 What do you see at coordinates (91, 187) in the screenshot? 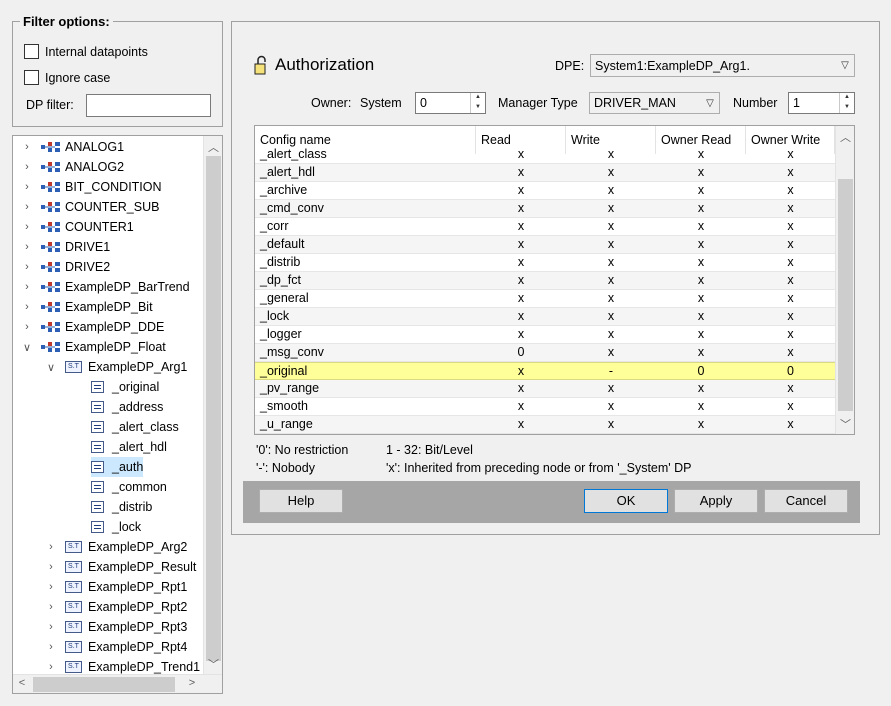
I see `tree-item: › BIT_CONDITION` at bounding box center [91, 187].